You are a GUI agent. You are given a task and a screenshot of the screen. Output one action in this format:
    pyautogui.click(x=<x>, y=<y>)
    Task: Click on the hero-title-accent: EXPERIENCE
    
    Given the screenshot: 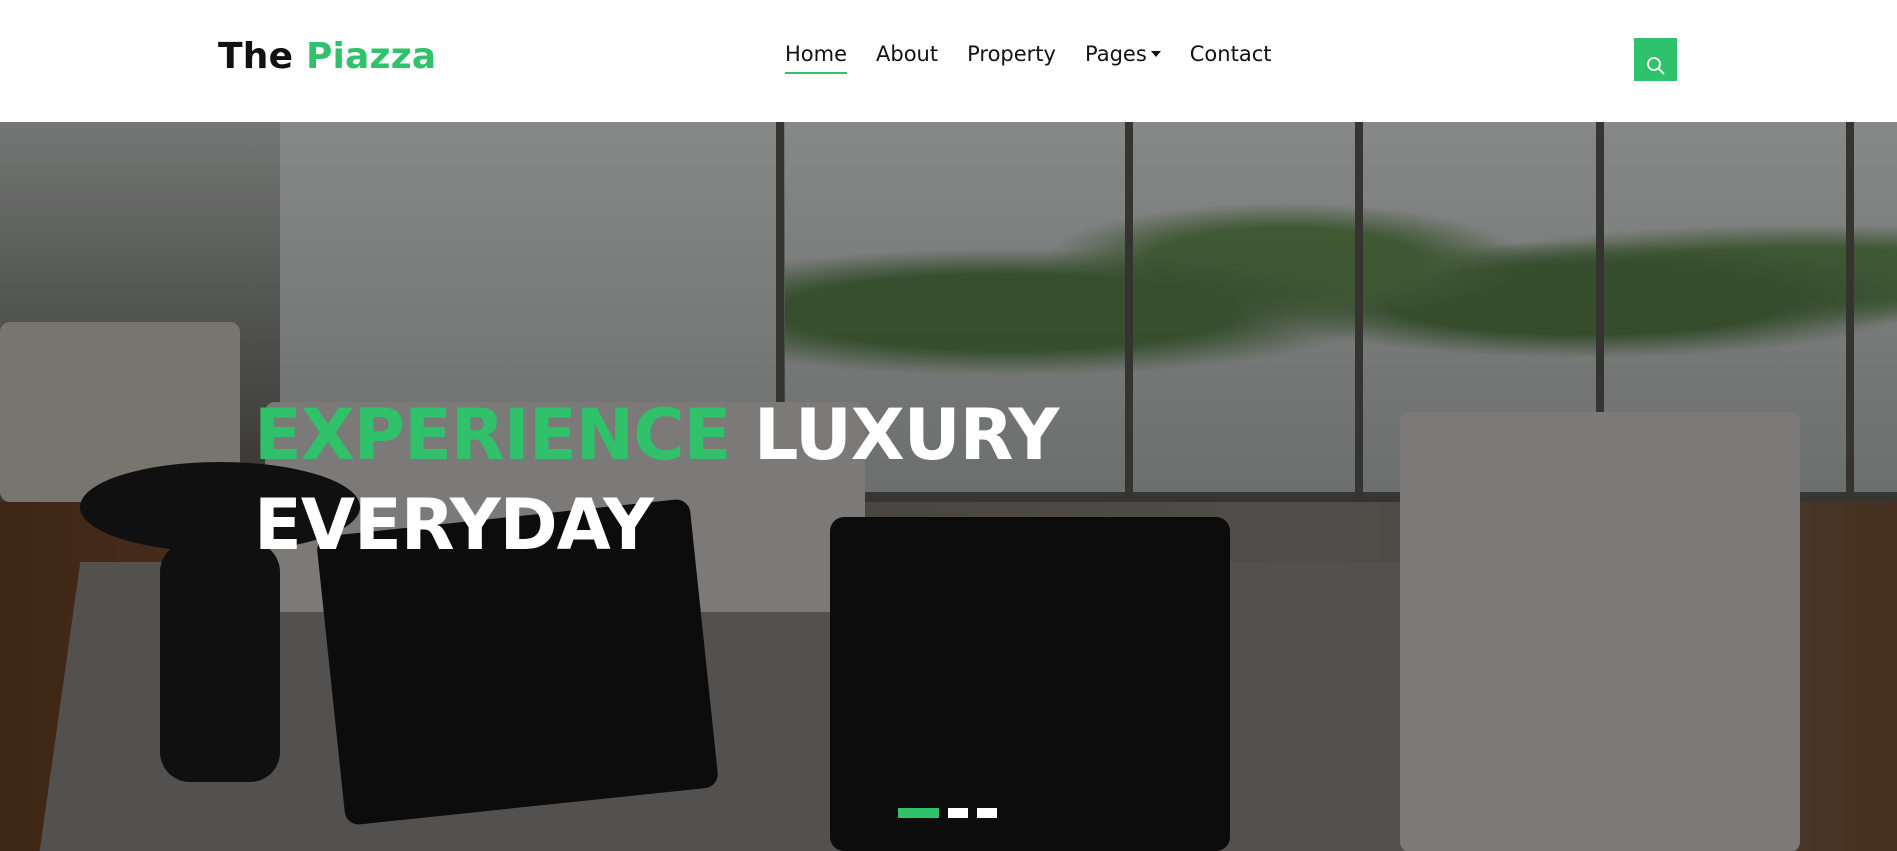 What is the action you would take?
    pyautogui.click(x=492, y=435)
    